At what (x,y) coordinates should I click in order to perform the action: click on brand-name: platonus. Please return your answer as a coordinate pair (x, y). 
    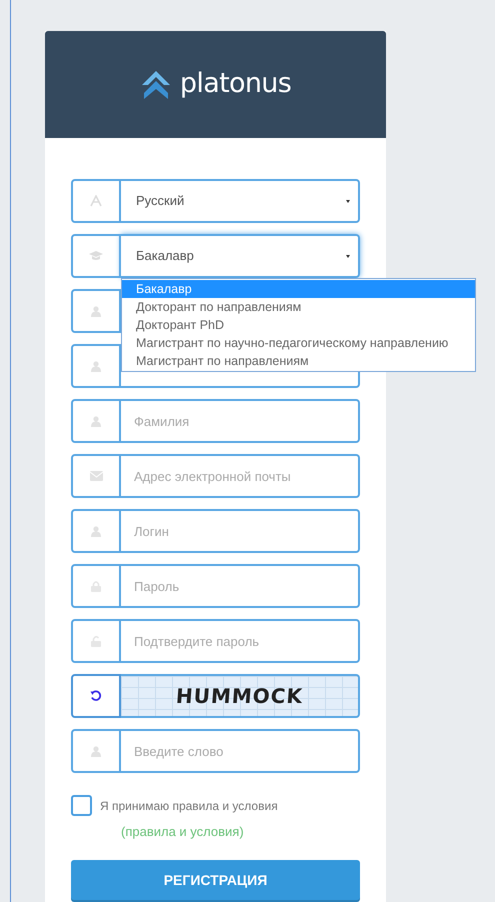
    Looking at the image, I should click on (236, 84).